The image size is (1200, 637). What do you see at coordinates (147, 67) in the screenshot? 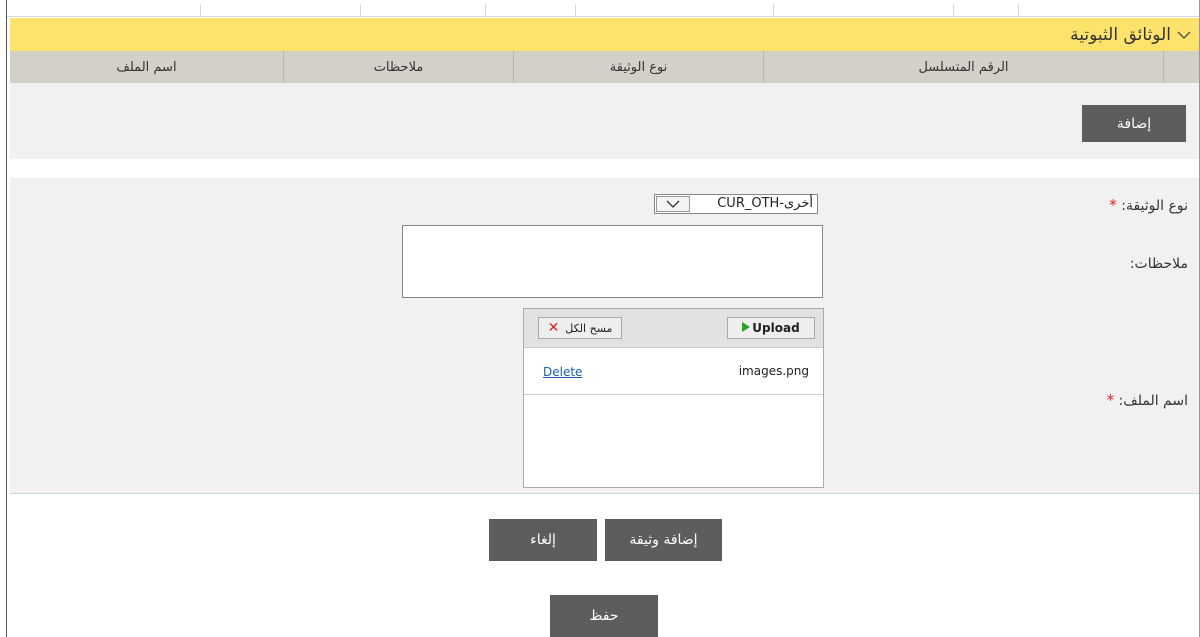
I see `column-header-file-name: اسم الملف` at bounding box center [147, 67].